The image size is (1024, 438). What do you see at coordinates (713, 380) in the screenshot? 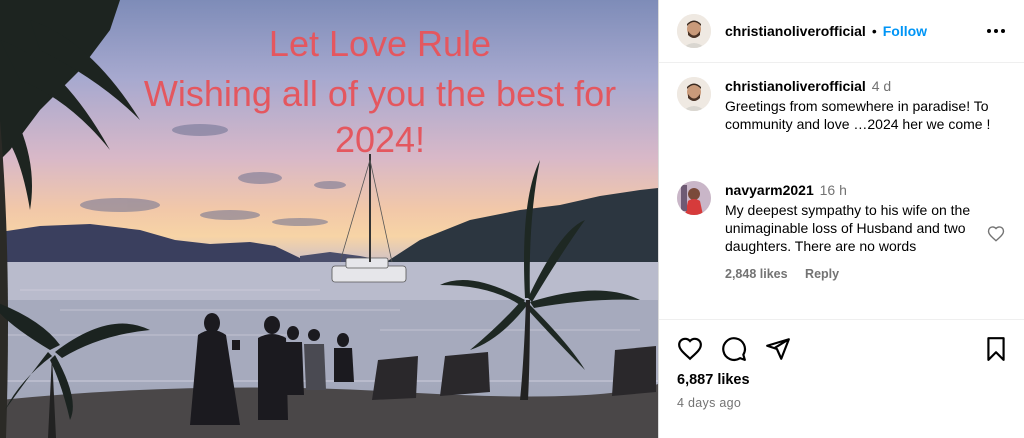
I see `post-likes-count: 6,887 likes` at bounding box center [713, 380].